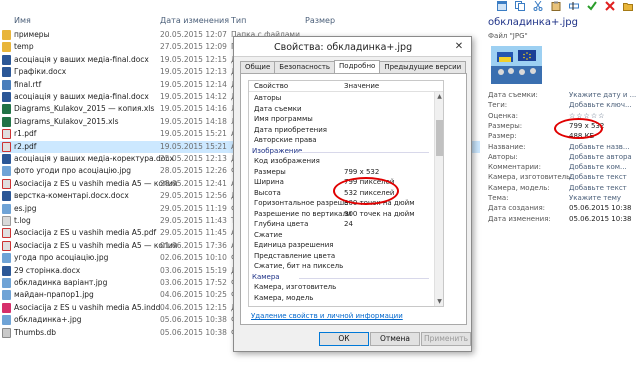 The height and width of the screenshot is (370, 640). I want to click on property-row: Глубина цвета 24, so click(342, 224).